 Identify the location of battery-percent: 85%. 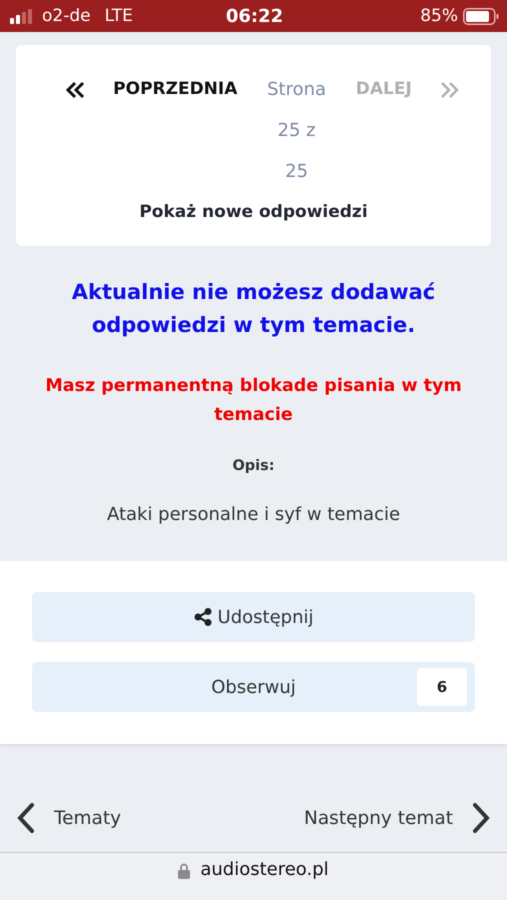
(439, 16).